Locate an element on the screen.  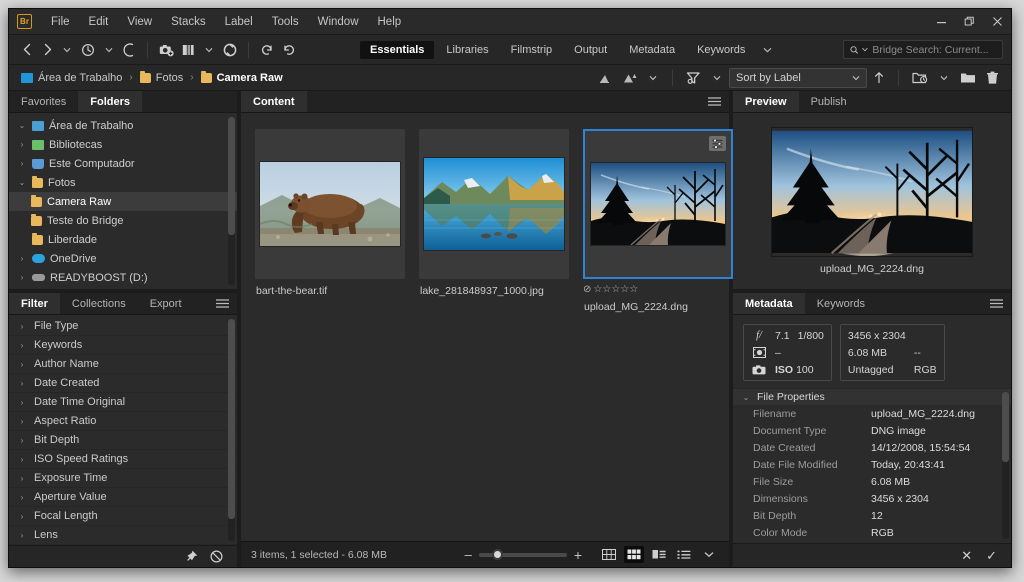
thumbnail-item: lake_281848937_1000.jpg is located at coordinates (494, 213).